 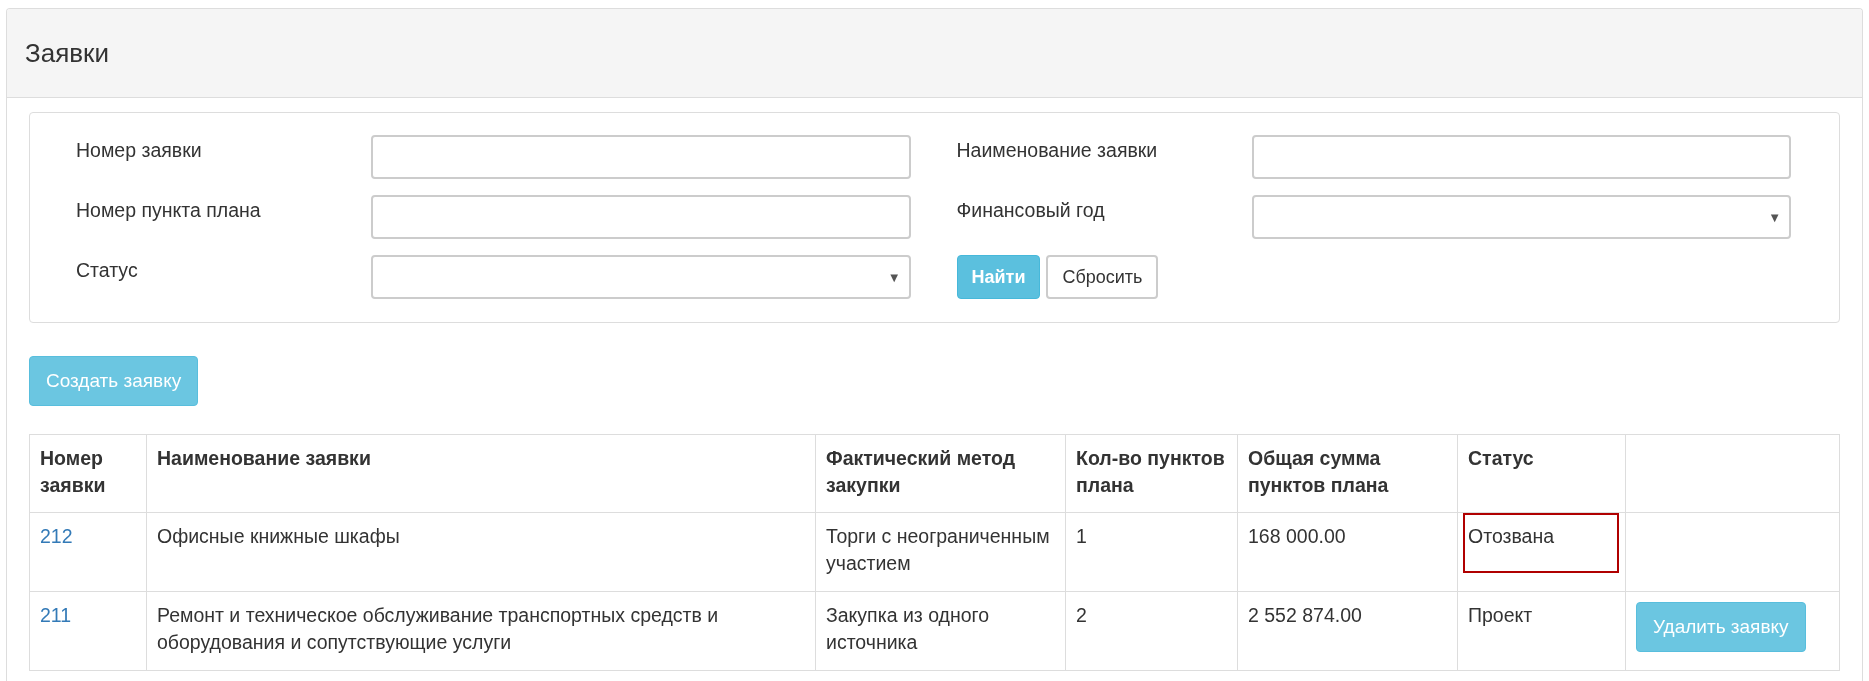 I want to click on table-cell: 2, so click(x=1081, y=615).